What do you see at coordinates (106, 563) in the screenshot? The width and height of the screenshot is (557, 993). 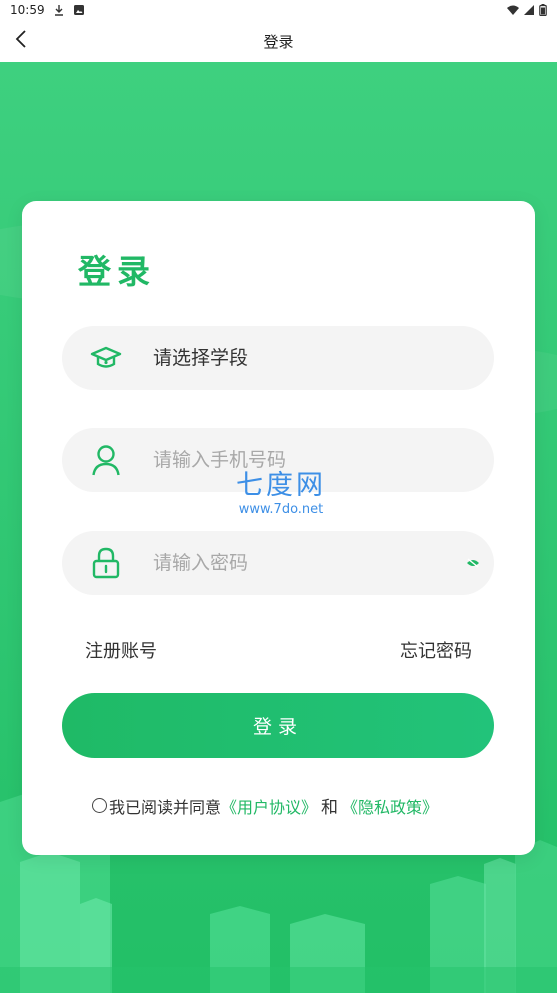 I see `lock-icon` at bounding box center [106, 563].